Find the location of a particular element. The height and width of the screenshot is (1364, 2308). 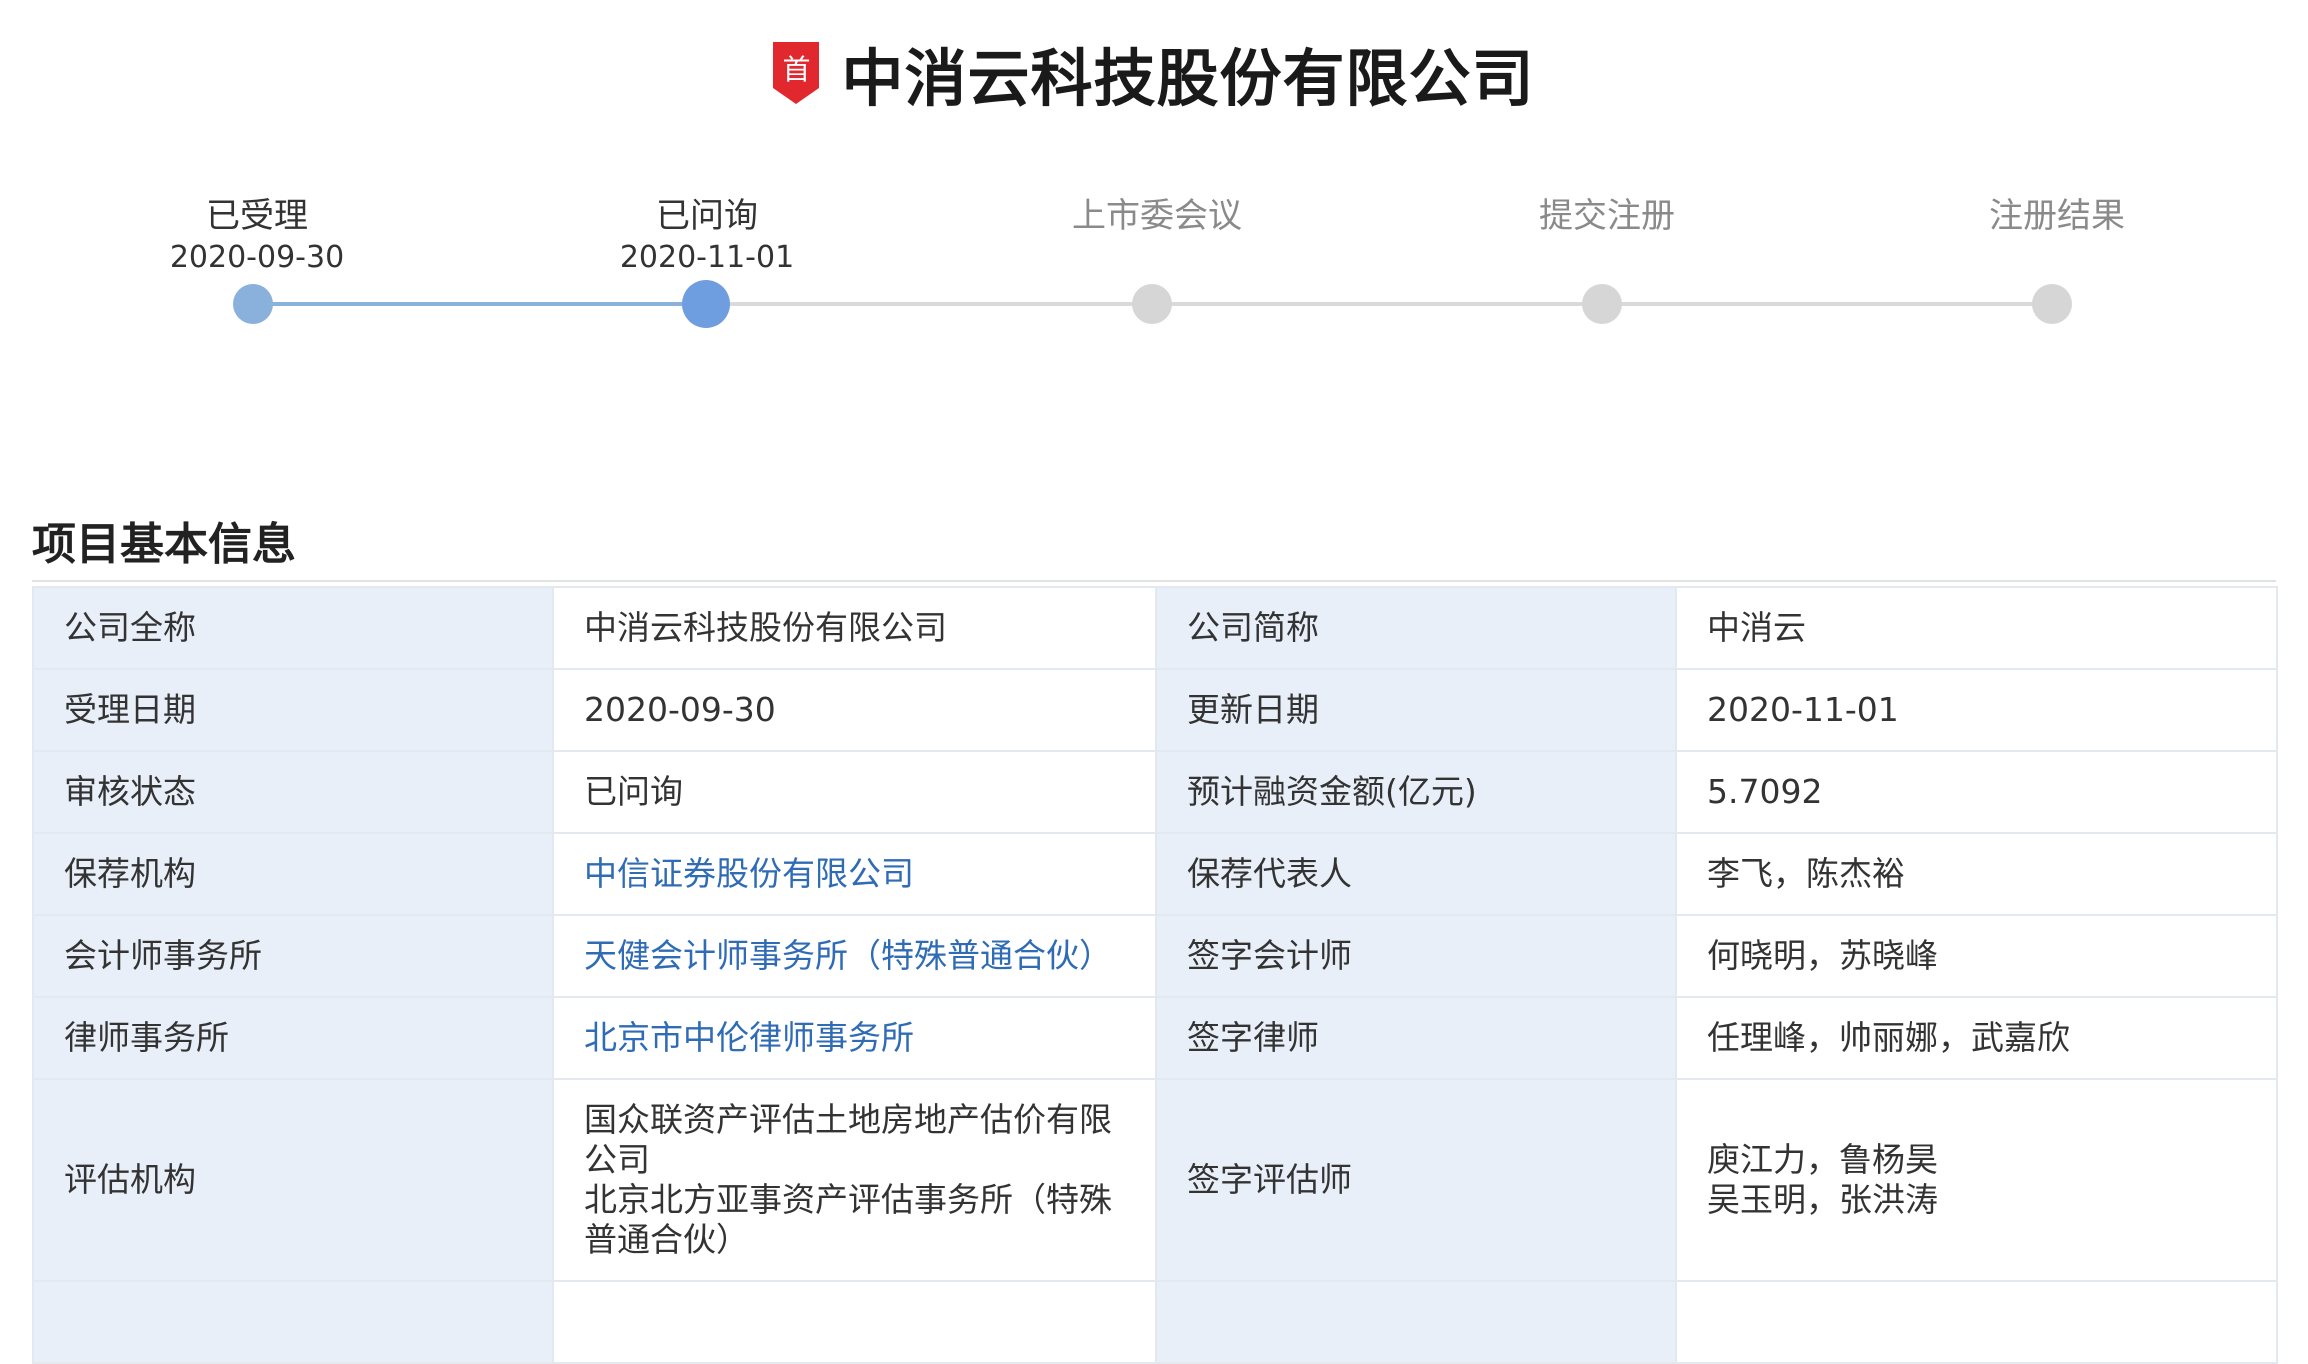

timeline-dot-inquired is located at coordinates (706, 304).